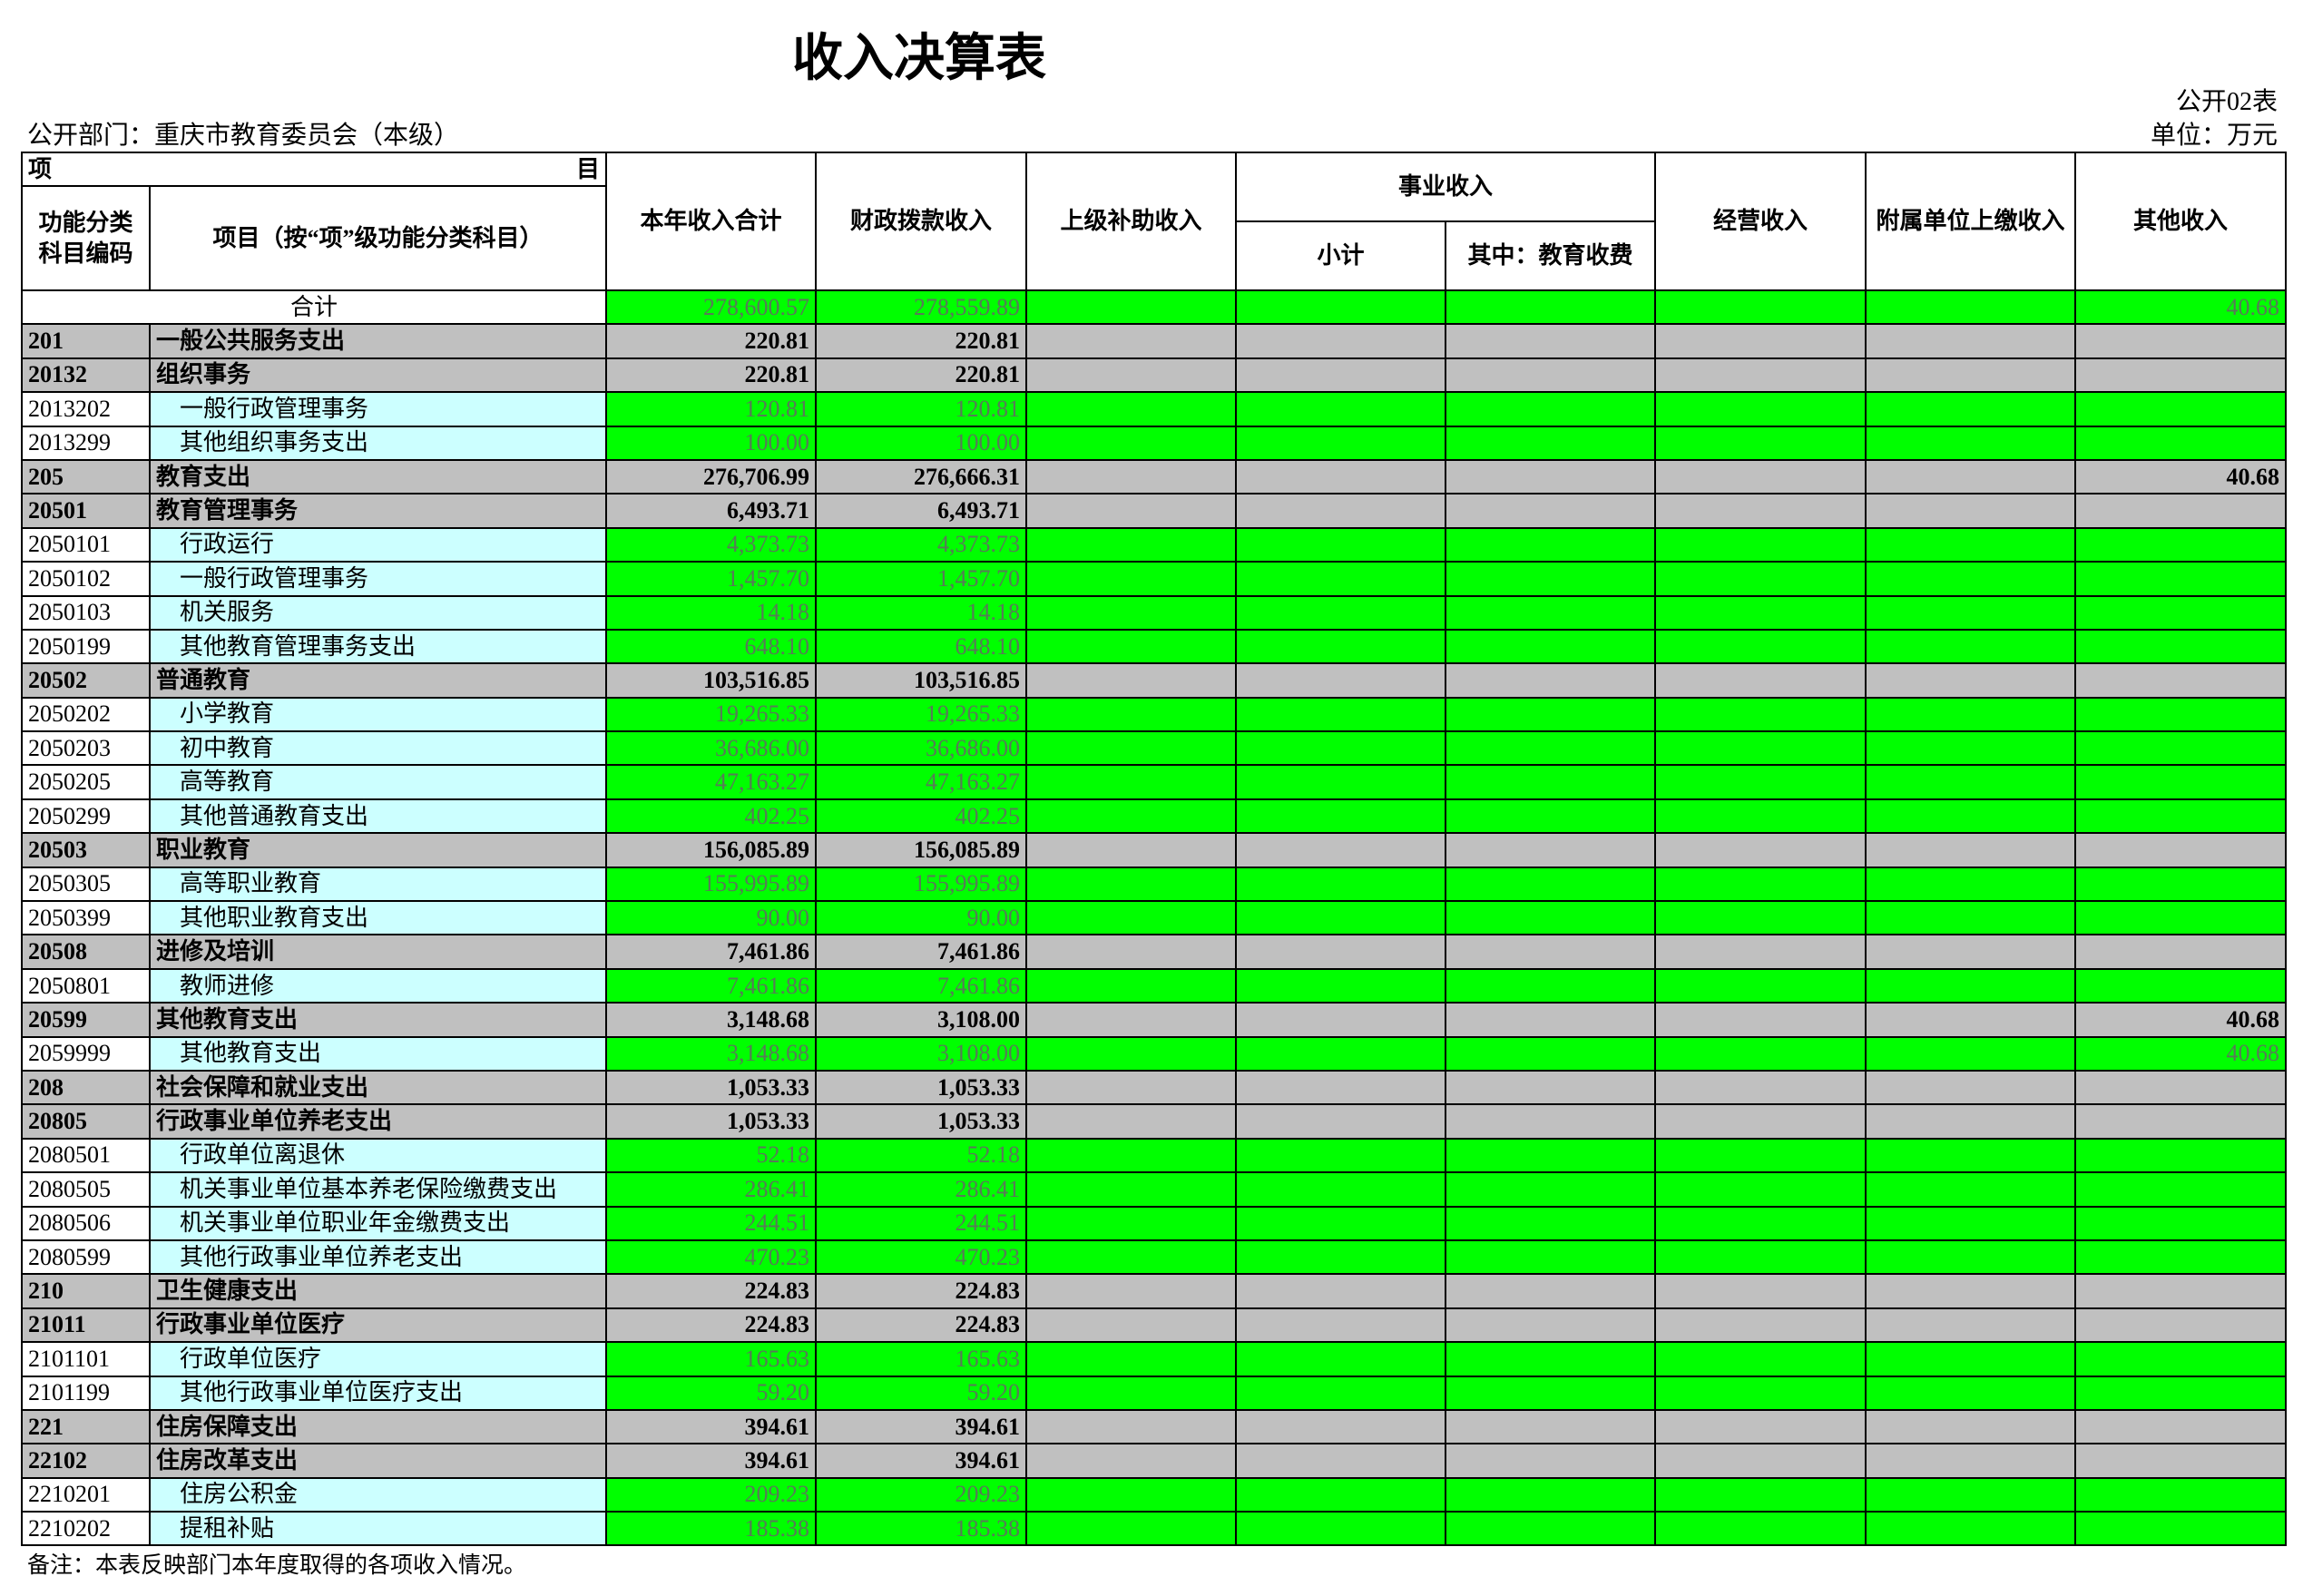  Describe the element at coordinates (1154, 1257) in the screenshot. I see `table-row: 2080599 其他行政事业单位养老支出 470.23 470.23` at that location.